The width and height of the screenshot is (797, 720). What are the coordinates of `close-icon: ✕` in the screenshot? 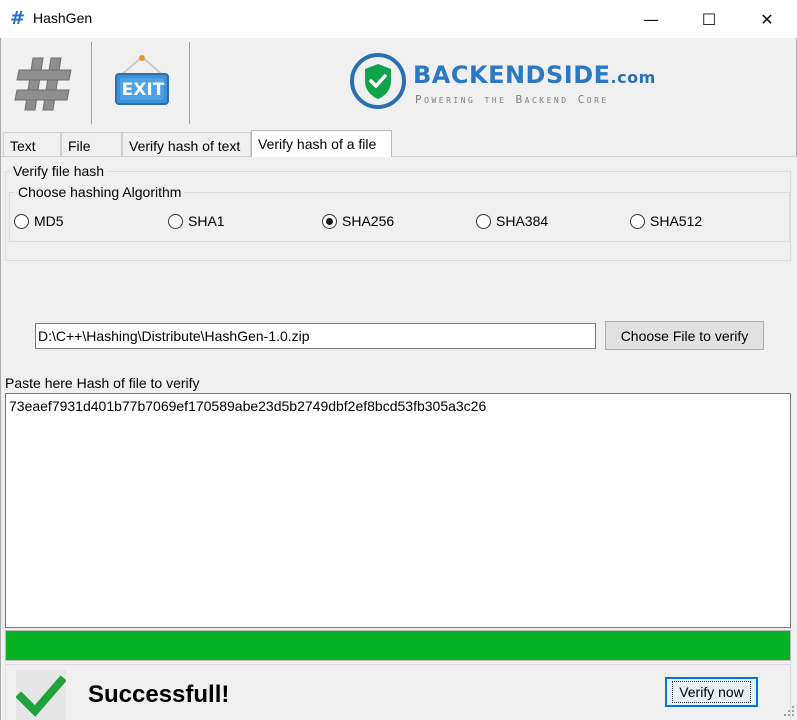 It's located at (767, 19).